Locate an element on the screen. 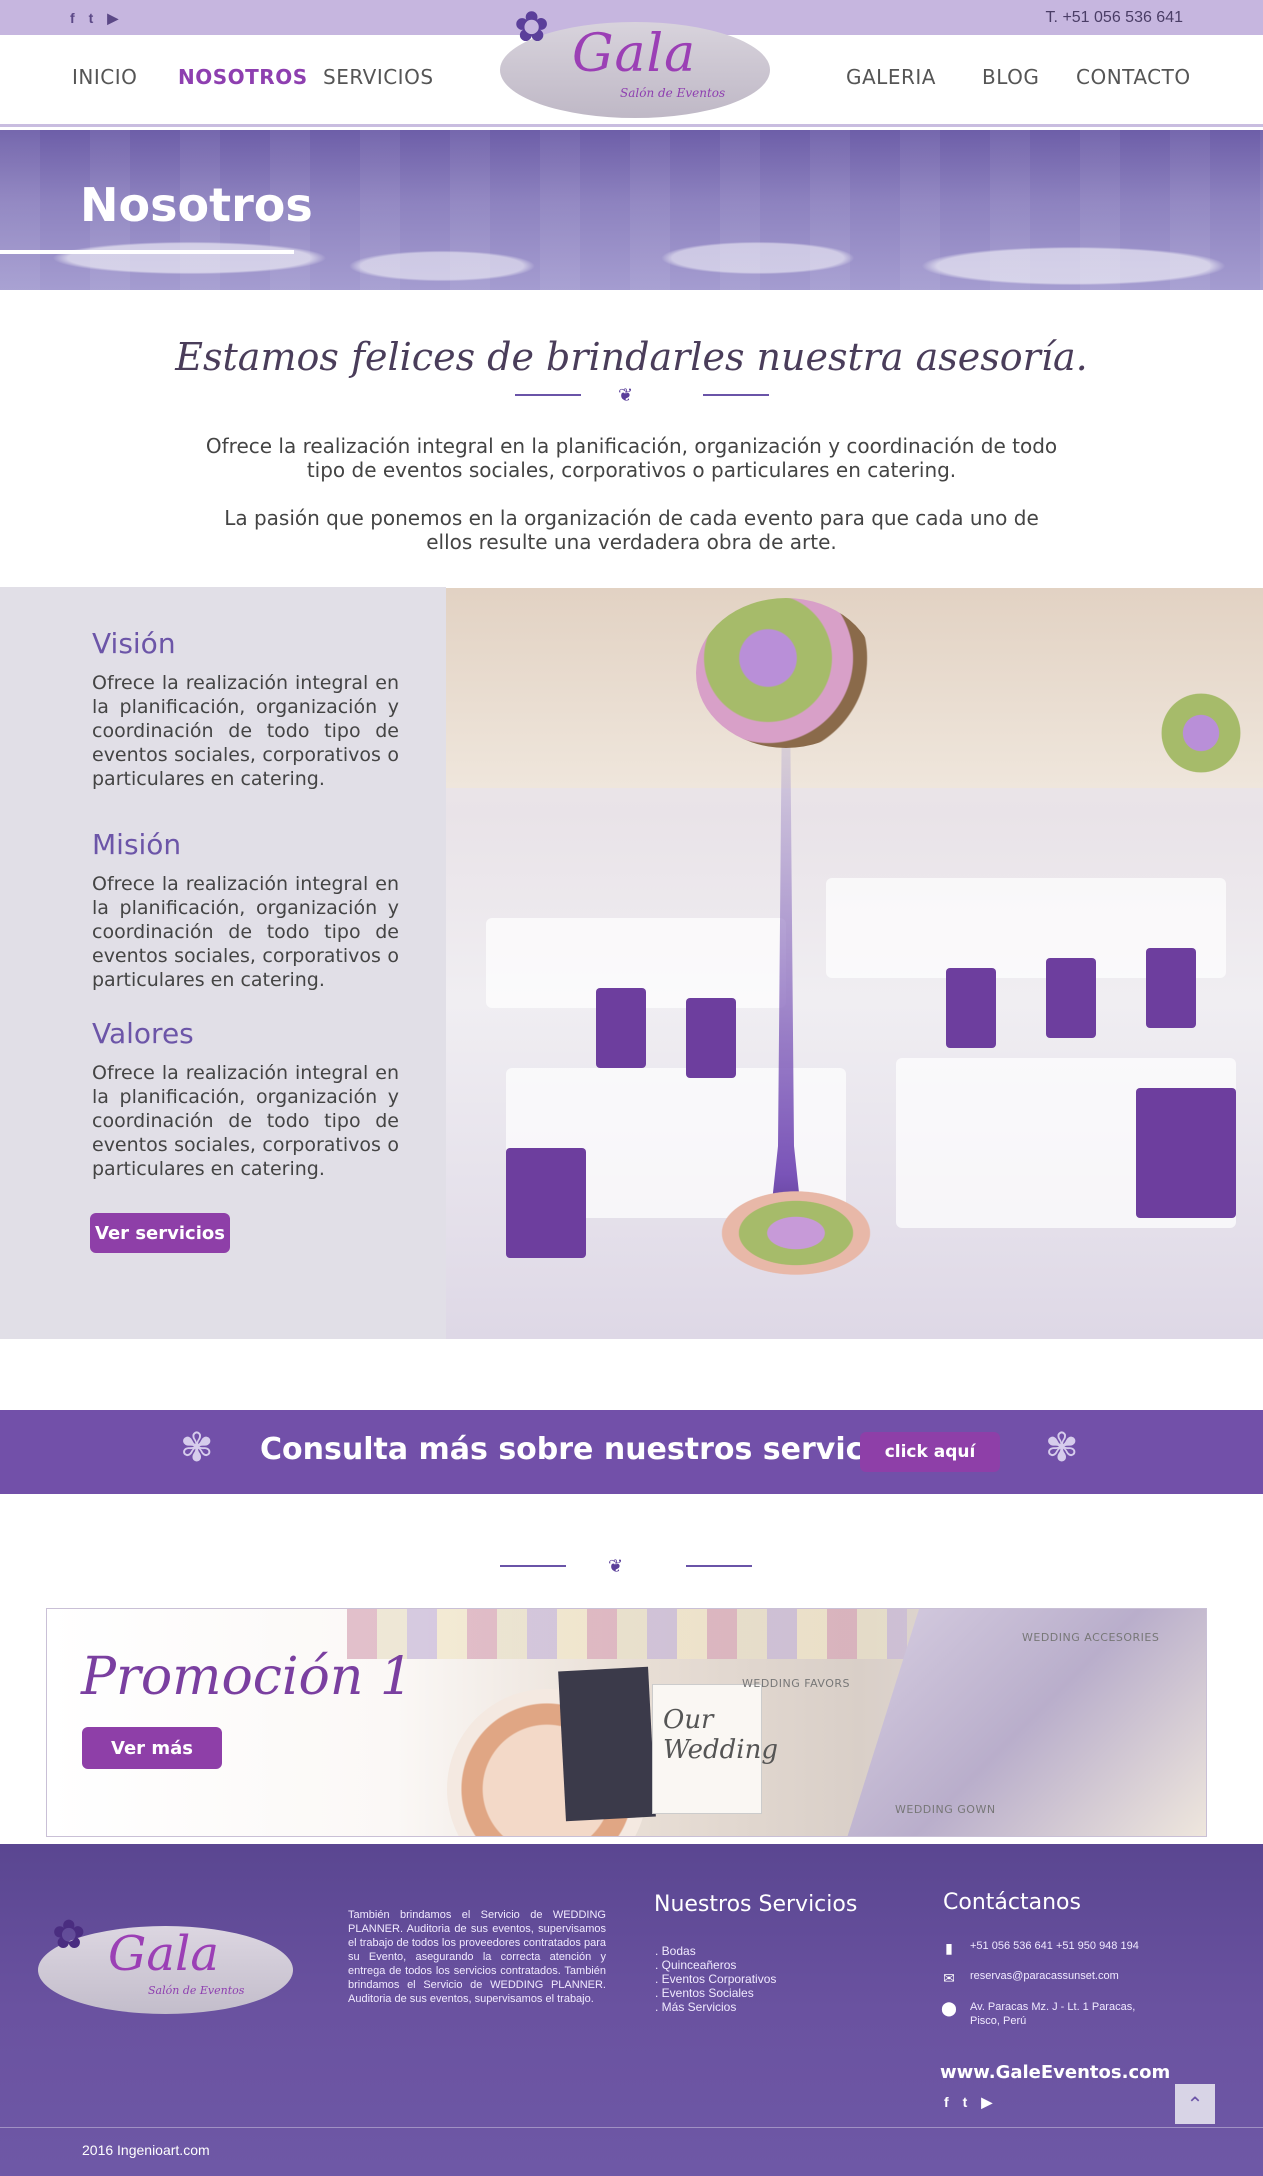 The image size is (1263, 2176). footer-phone-text: +51 056 536 641 +51 950 948 194 is located at coordinates (1054, 1946).